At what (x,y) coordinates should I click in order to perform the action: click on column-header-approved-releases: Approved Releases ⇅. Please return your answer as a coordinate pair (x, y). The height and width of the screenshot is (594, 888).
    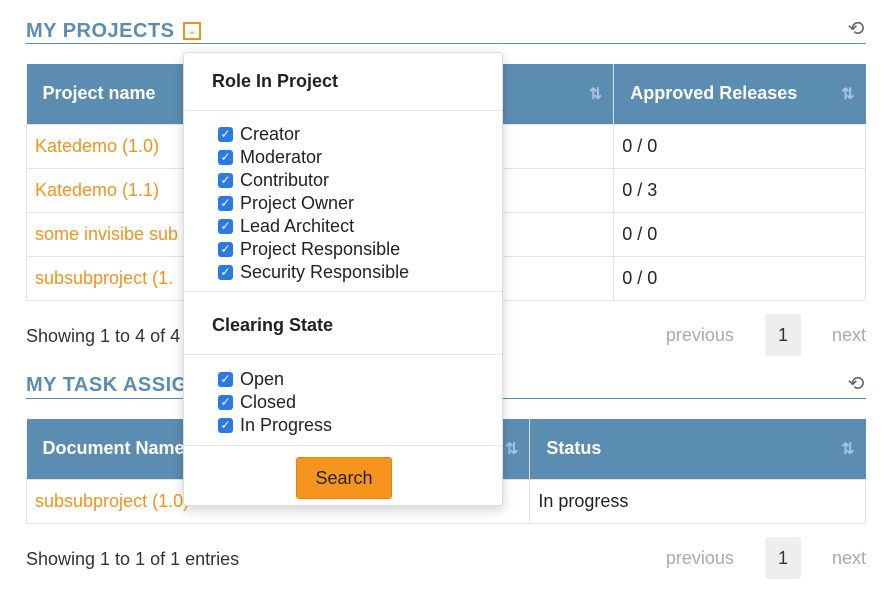
    Looking at the image, I should click on (739, 94).